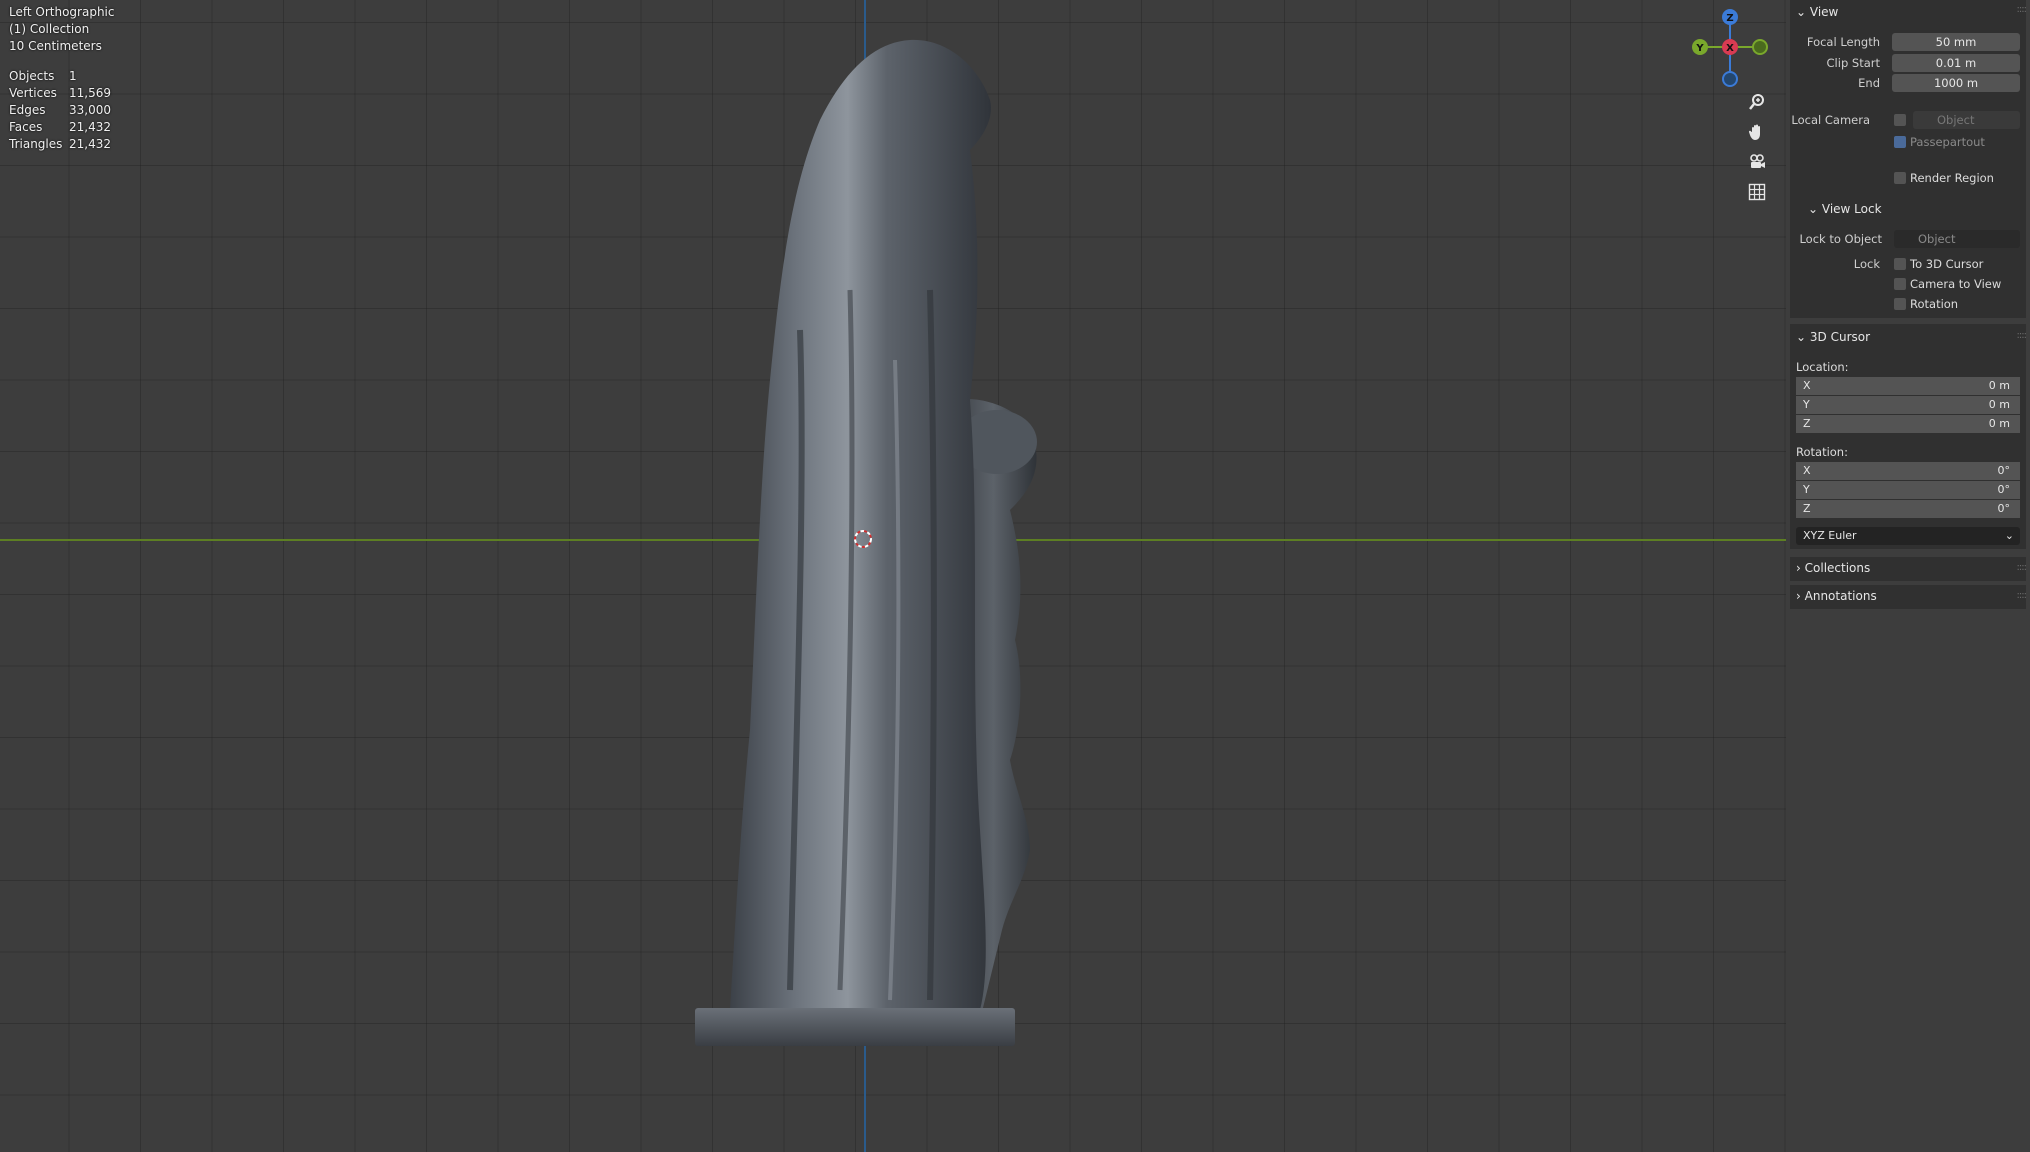 The width and height of the screenshot is (2030, 1152). Describe the element at coordinates (1956, 42) in the screenshot. I see `focal-length-field: 50 mm` at that location.